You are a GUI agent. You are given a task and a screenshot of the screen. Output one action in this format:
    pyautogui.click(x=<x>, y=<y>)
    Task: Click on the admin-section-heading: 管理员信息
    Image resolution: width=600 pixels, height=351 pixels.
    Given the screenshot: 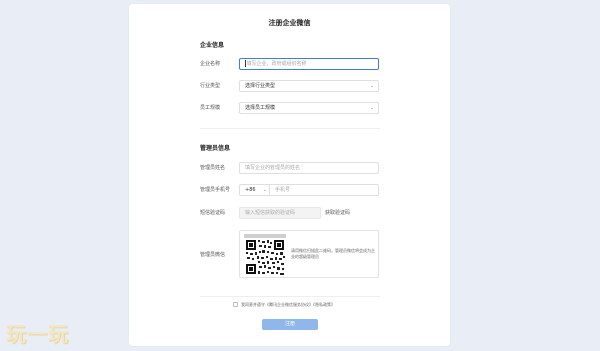 What is the action you would take?
    pyautogui.click(x=215, y=148)
    